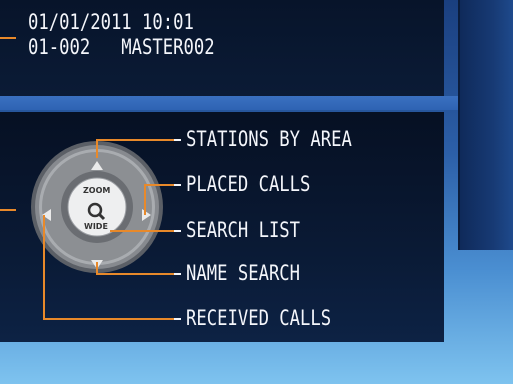 Image resolution: width=513 pixels, height=384 pixels. Describe the element at coordinates (248, 184) in the screenshot. I see `menu-item-placed-calls: PLACED CALLS` at that location.